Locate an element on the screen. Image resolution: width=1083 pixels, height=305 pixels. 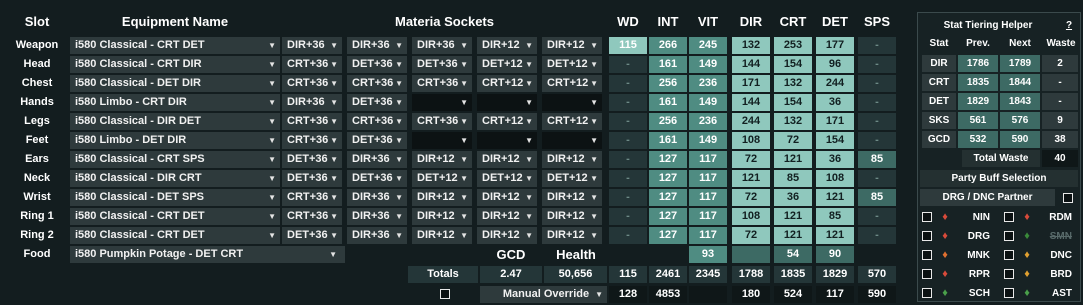
tiering-title: Stat Tiering Helper is located at coordinates (988, 25).